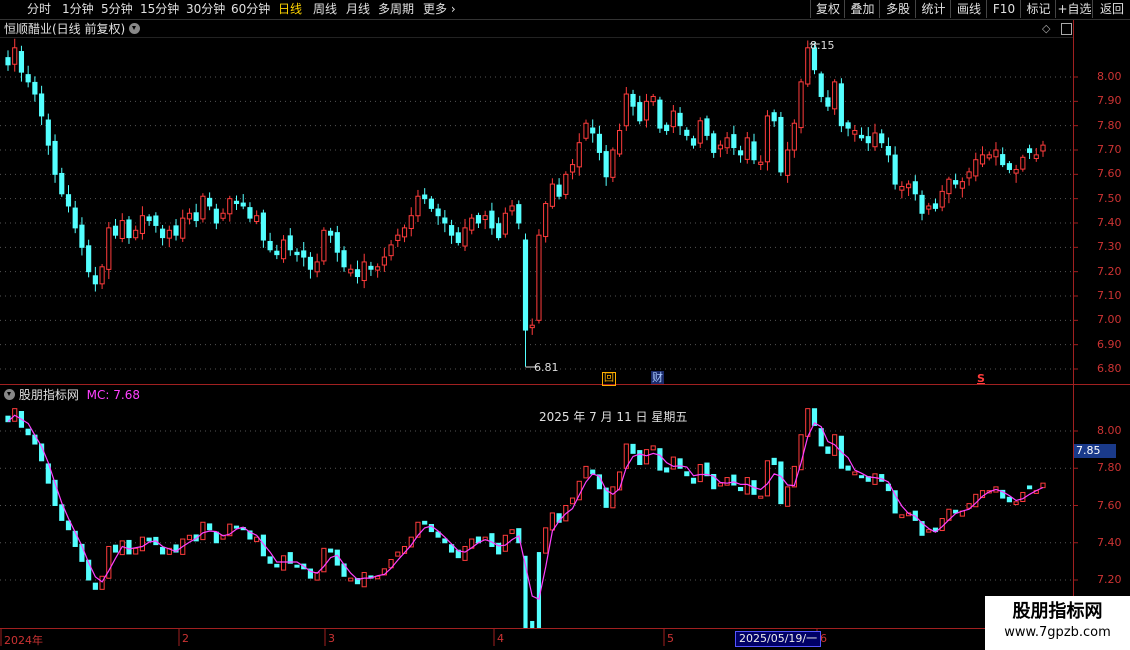 This screenshot has width=1130, height=650. What do you see at coordinates (609, 379) in the screenshot?
I see `rollback-event-icon: 回` at bounding box center [609, 379].